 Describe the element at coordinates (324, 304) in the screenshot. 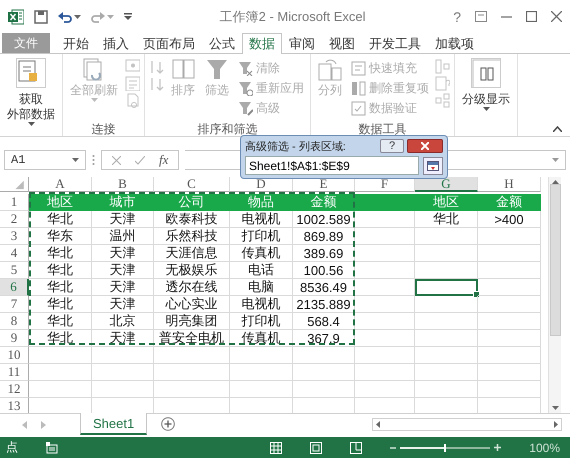

I see `table-cell: 2135.889` at that location.